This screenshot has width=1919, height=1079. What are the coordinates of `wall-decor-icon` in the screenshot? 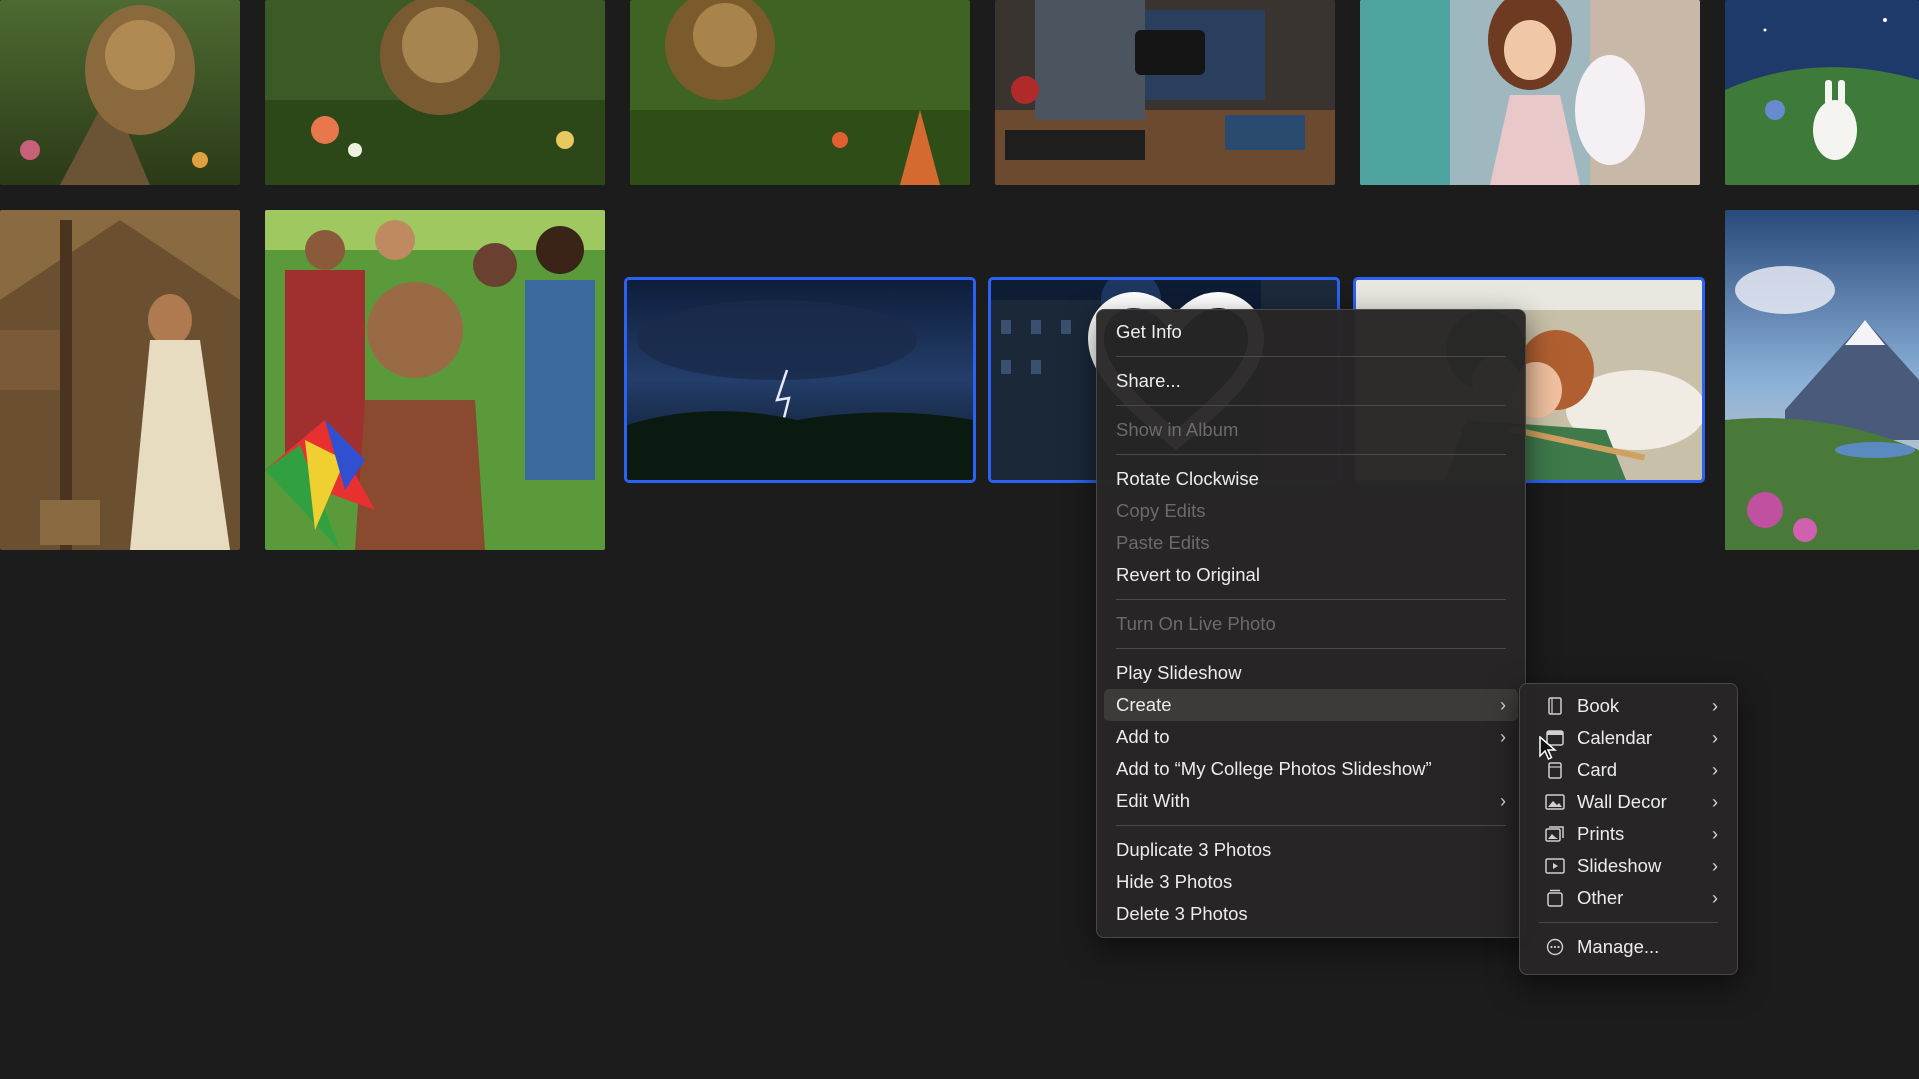 It's located at (1555, 802).